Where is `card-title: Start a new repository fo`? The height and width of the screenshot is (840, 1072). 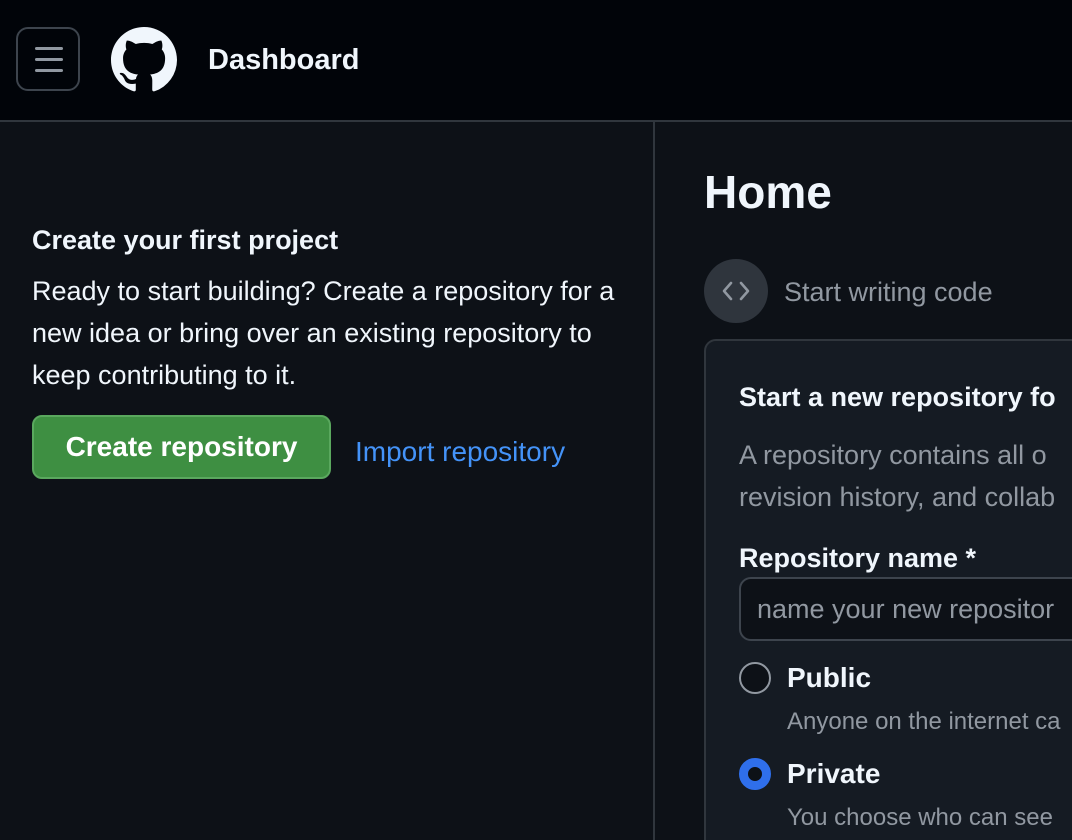 card-title: Start a new repository fo is located at coordinates (897, 397).